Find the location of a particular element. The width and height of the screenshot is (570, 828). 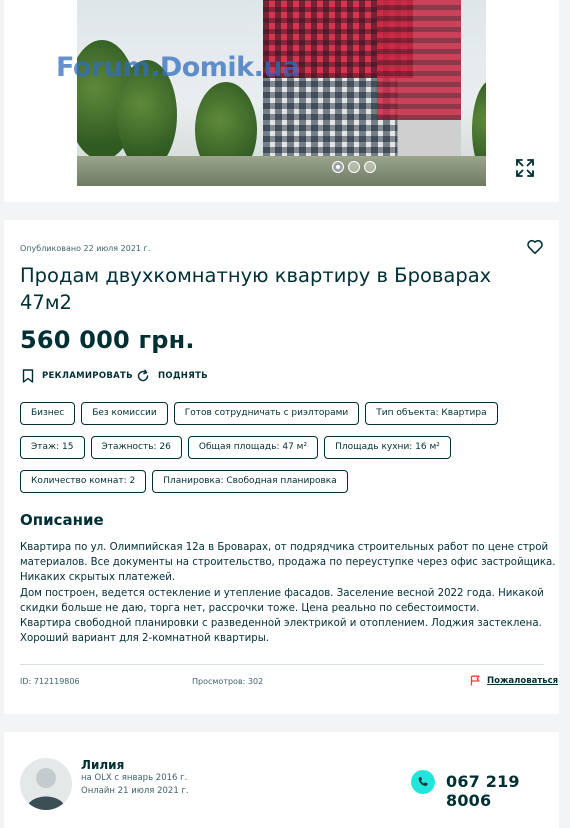

report-link: Пожаловаться is located at coordinates (514, 680).